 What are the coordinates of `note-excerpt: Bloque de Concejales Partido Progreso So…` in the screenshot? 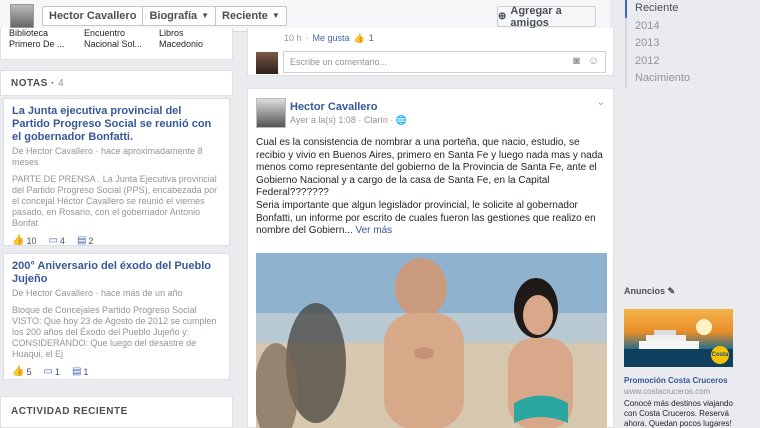 It's located at (114, 332).